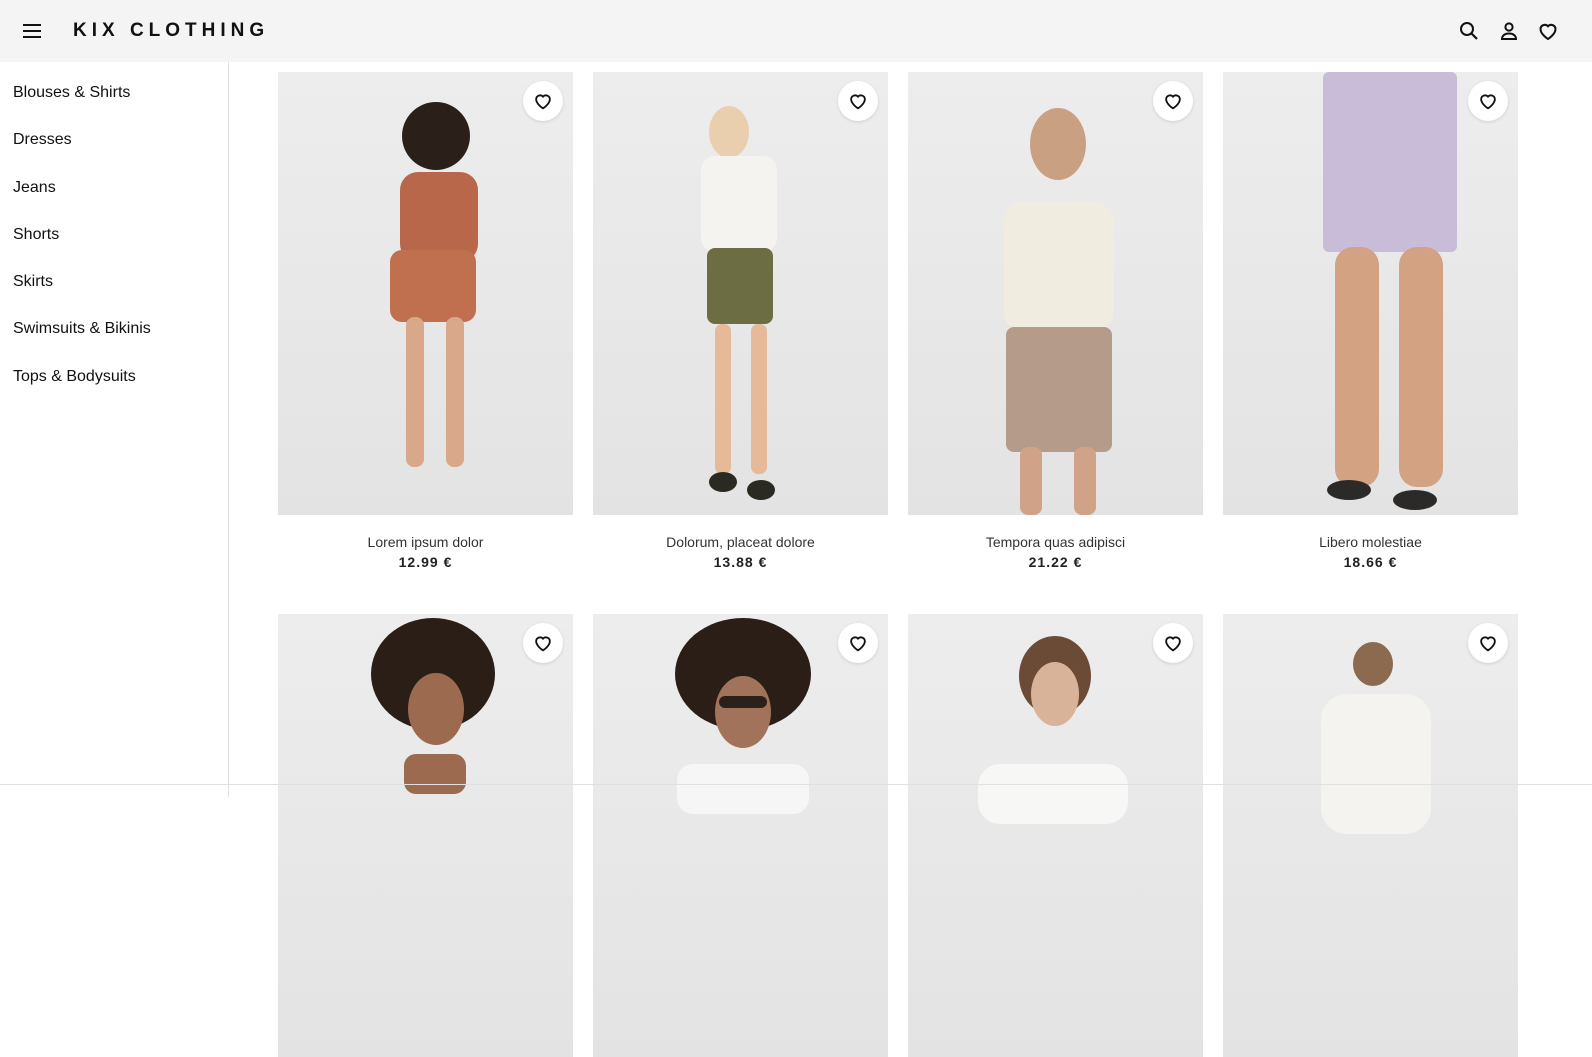 The width and height of the screenshot is (1592, 1057). Describe the element at coordinates (1548, 31) in the screenshot. I see `wishlist-heart-icon` at that location.